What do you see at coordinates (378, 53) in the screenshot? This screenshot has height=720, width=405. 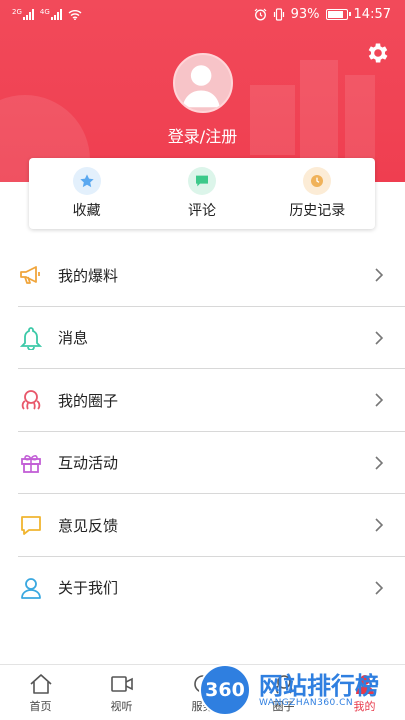 I see `settings-gear-icon` at bounding box center [378, 53].